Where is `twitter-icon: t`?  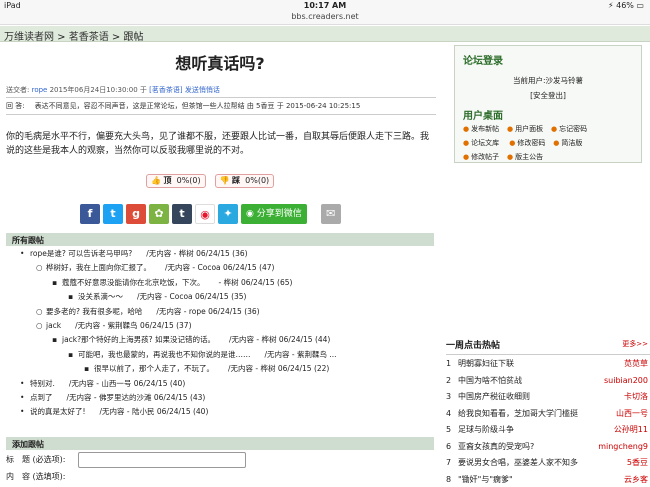
twitter-icon: t is located at coordinates (113, 214).